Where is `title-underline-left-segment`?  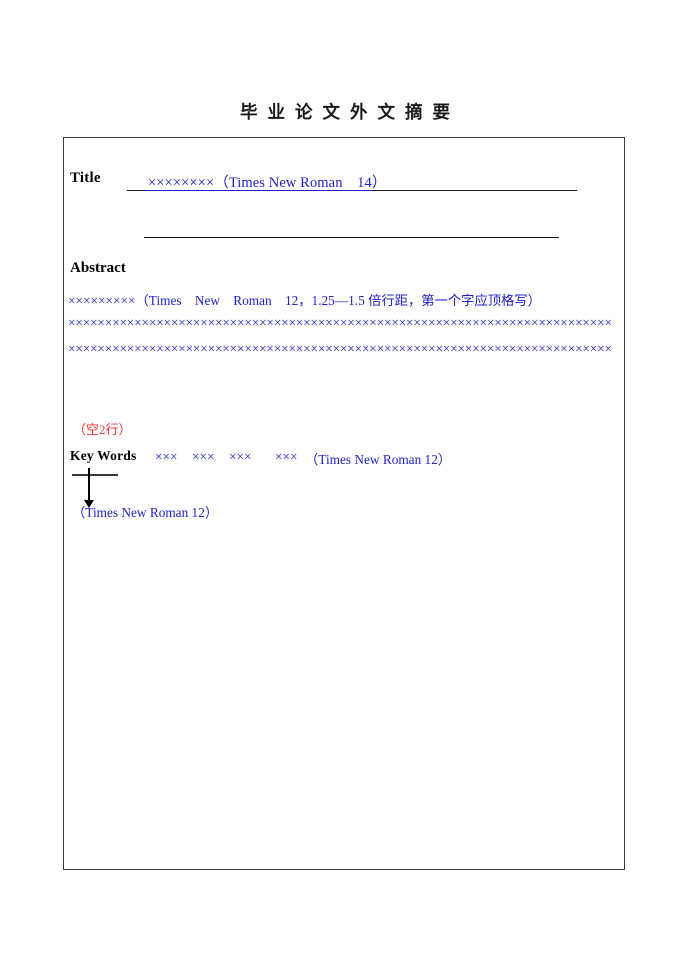
title-underline-left-segment is located at coordinates (136, 191).